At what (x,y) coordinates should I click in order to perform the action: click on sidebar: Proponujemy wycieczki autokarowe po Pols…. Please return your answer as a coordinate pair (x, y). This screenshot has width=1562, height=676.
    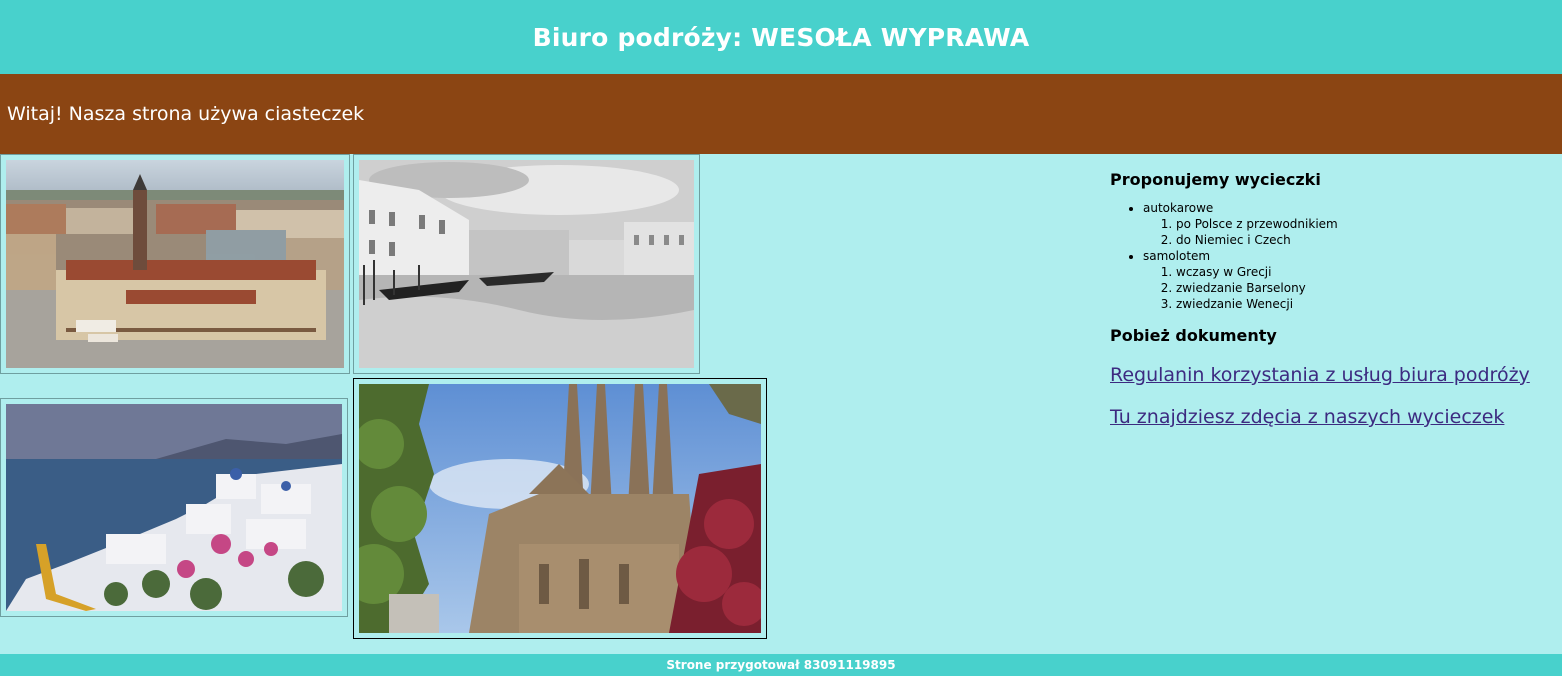
    Looking at the image, I should click on (1330, 291).